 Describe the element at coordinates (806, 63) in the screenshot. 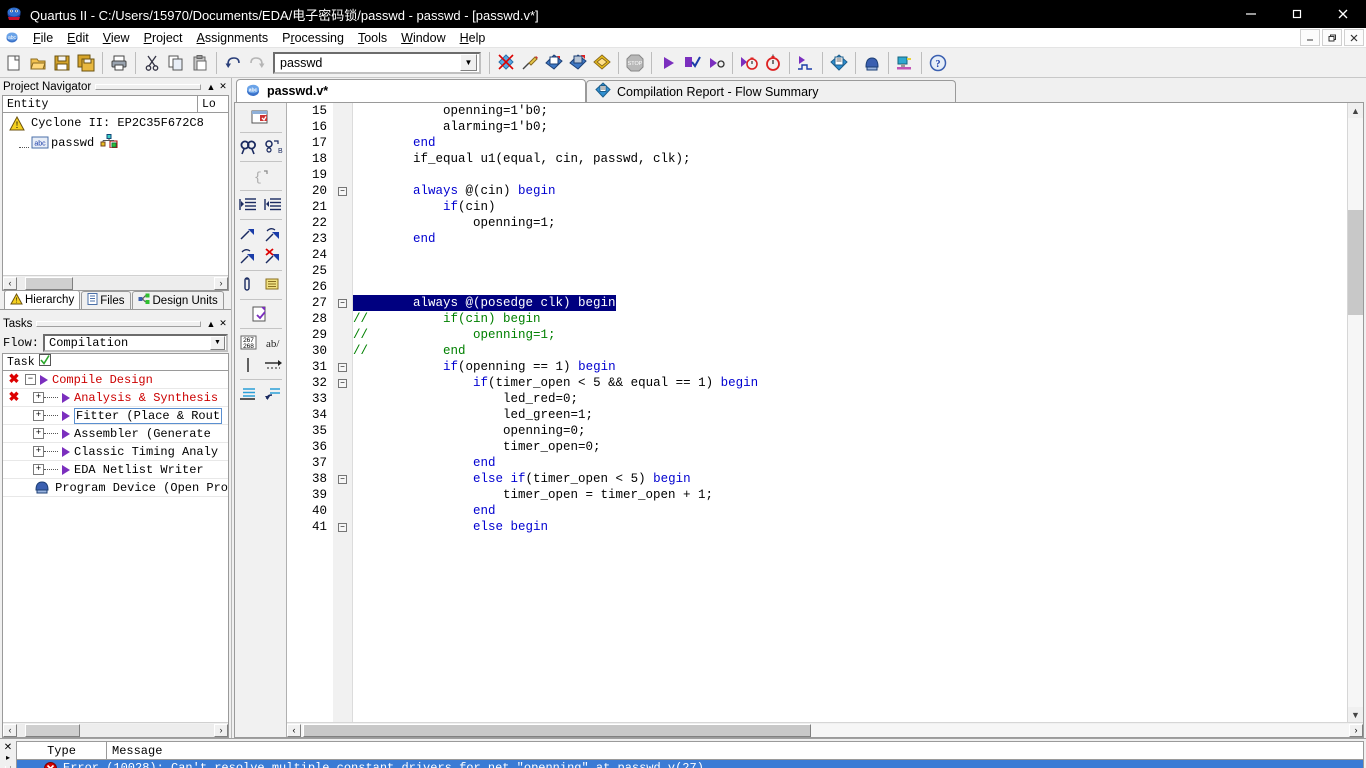

I see `waveform-icon` at that location.